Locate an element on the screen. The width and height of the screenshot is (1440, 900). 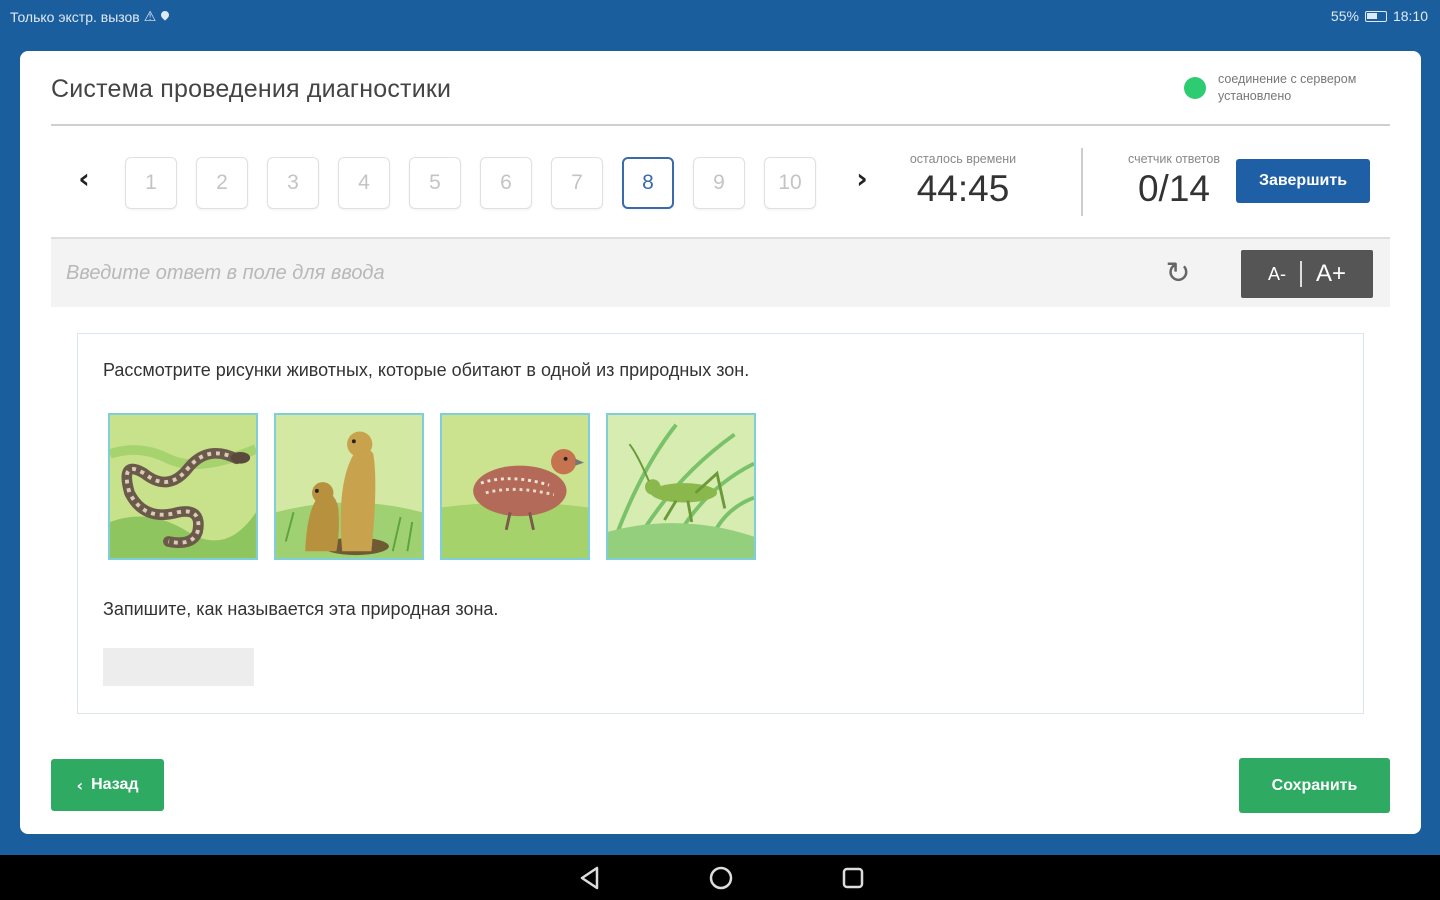
finish-button: Завершить is located at coordinates (1303, 181).